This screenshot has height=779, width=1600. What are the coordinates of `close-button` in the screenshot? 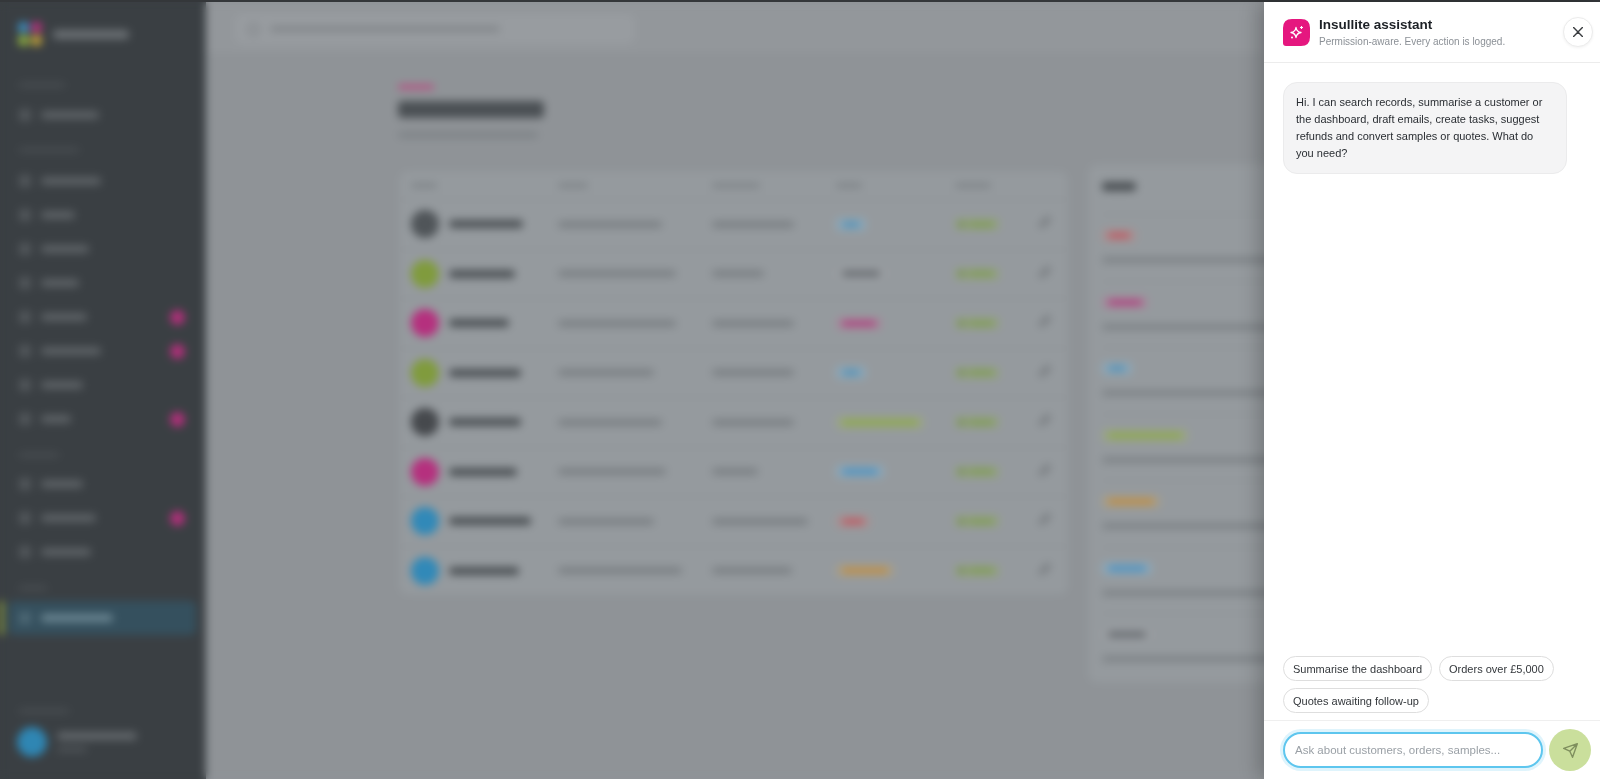 It's located at (1578, 32).